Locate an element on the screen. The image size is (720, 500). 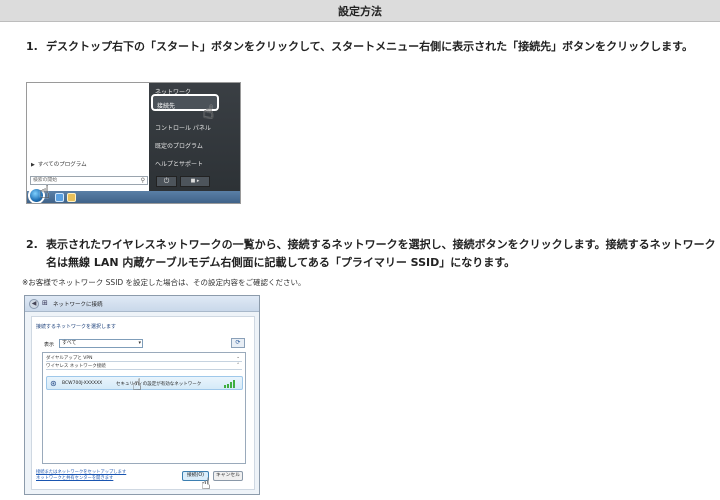
section-title: 設定方法 is located at coordinates (360, 11).